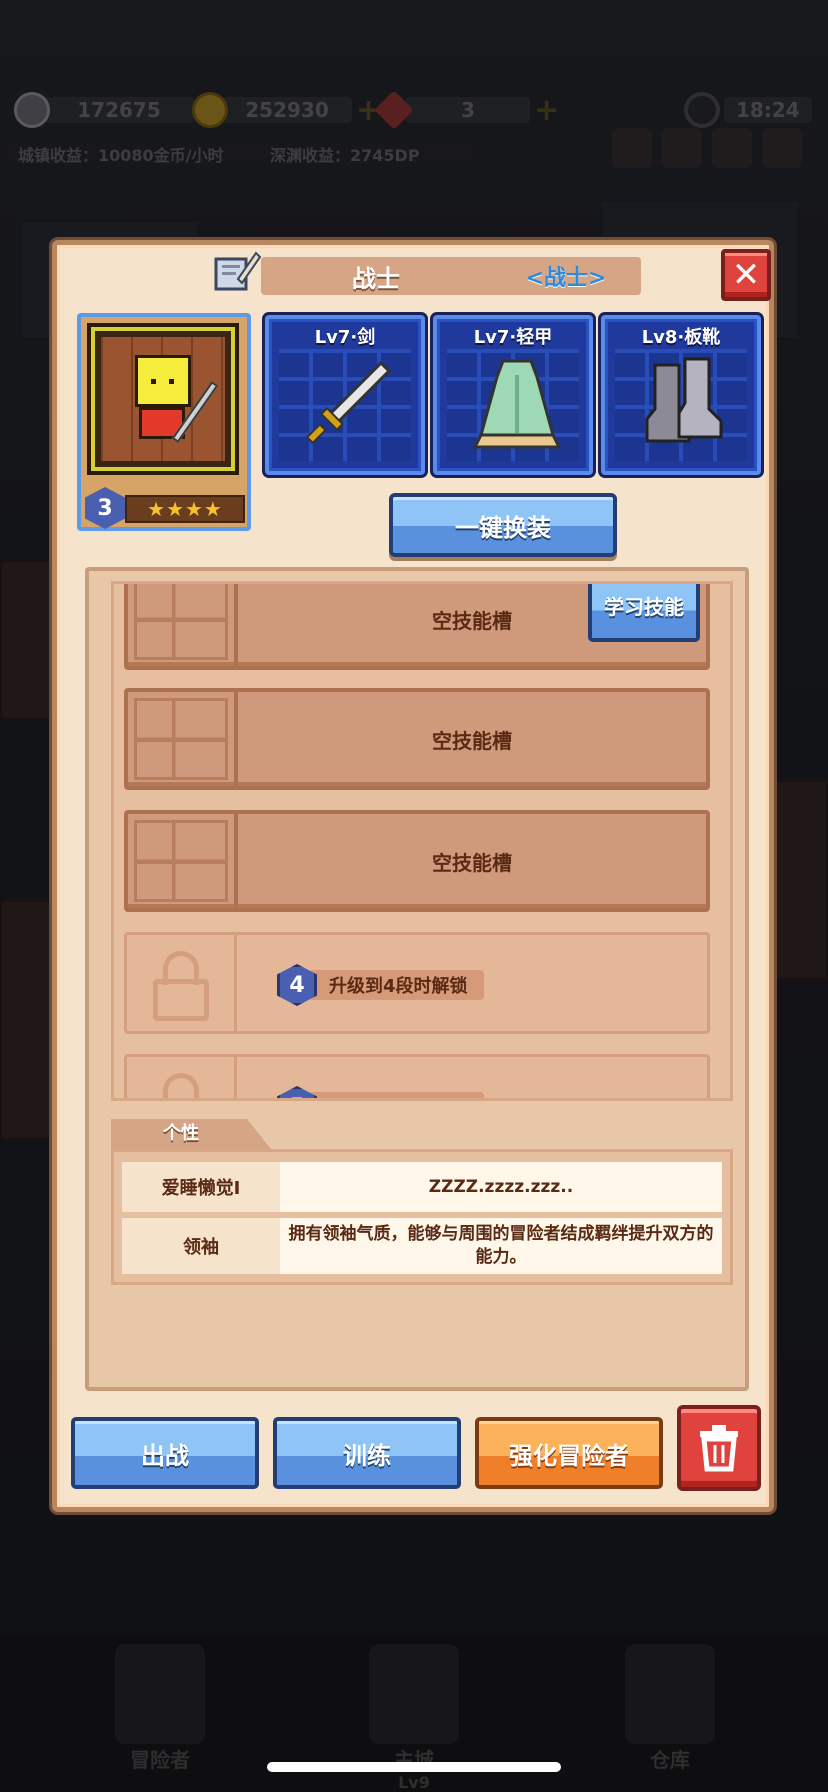 The image size is (828, 1792). Describe the element at coordinates (417, 739) in the screenshot. I see `skill-slot-2: 空技能槽` at that location.